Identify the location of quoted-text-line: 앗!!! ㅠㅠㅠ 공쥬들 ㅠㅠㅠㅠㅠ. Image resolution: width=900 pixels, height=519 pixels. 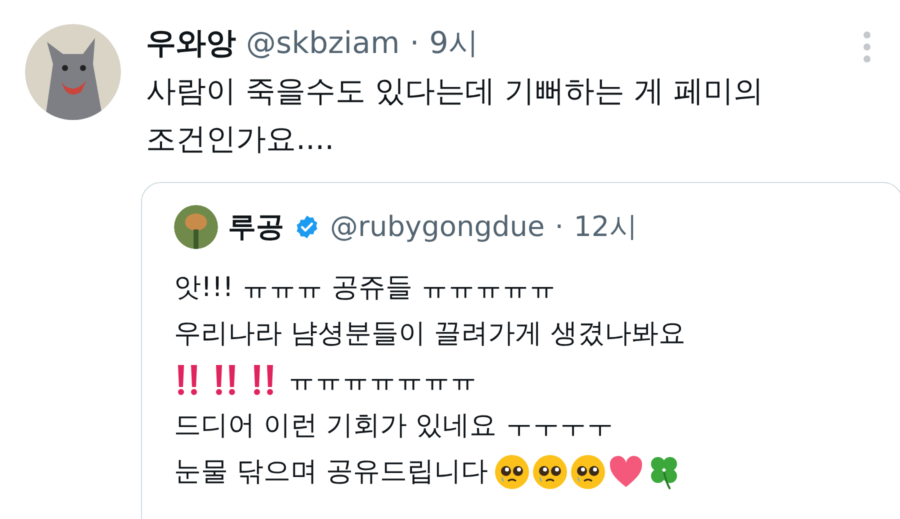
(365, 288).